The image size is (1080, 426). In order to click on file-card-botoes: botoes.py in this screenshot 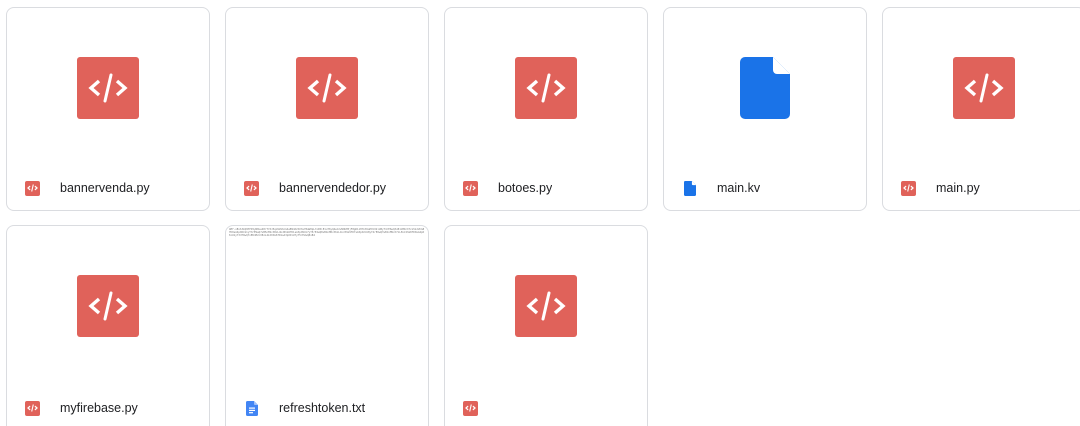, I will do `click(546, 109)`.